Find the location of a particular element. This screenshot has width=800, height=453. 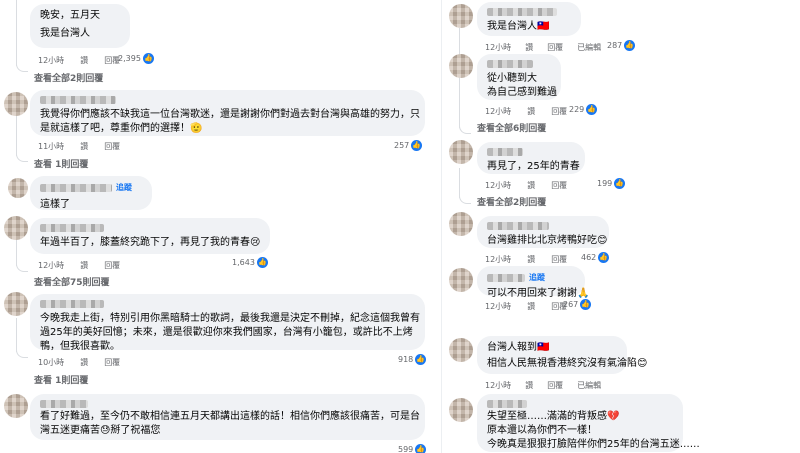

comment-text: 過25年的美好回憶；未來，還是很歡迎你來我們國家，台灣有小籠包，或許比不上烤 is located at coordinates (226, 332).